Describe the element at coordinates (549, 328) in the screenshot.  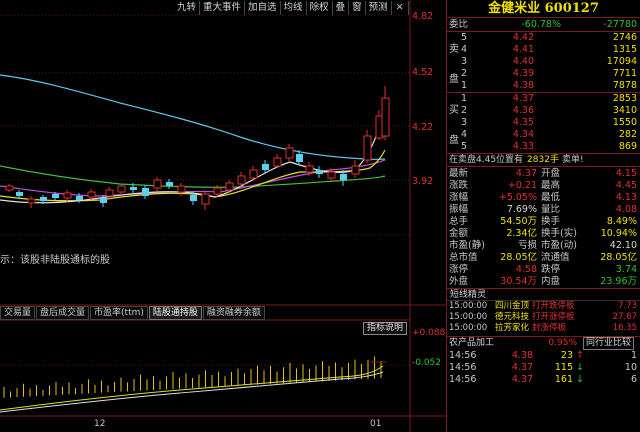
I see `wizard-event: 封涨停板` at that location.